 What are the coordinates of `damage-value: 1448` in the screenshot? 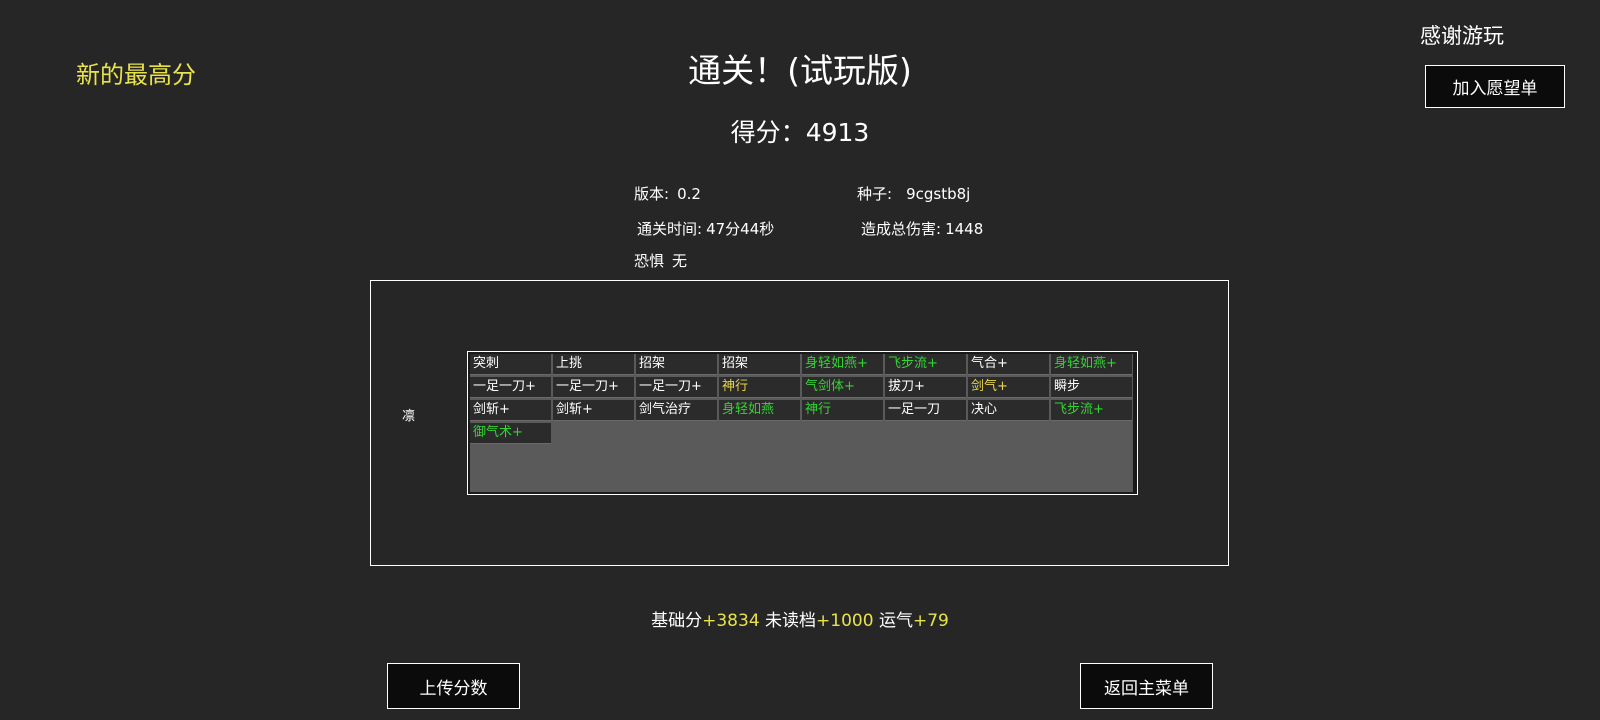 It's located at (964, 229).